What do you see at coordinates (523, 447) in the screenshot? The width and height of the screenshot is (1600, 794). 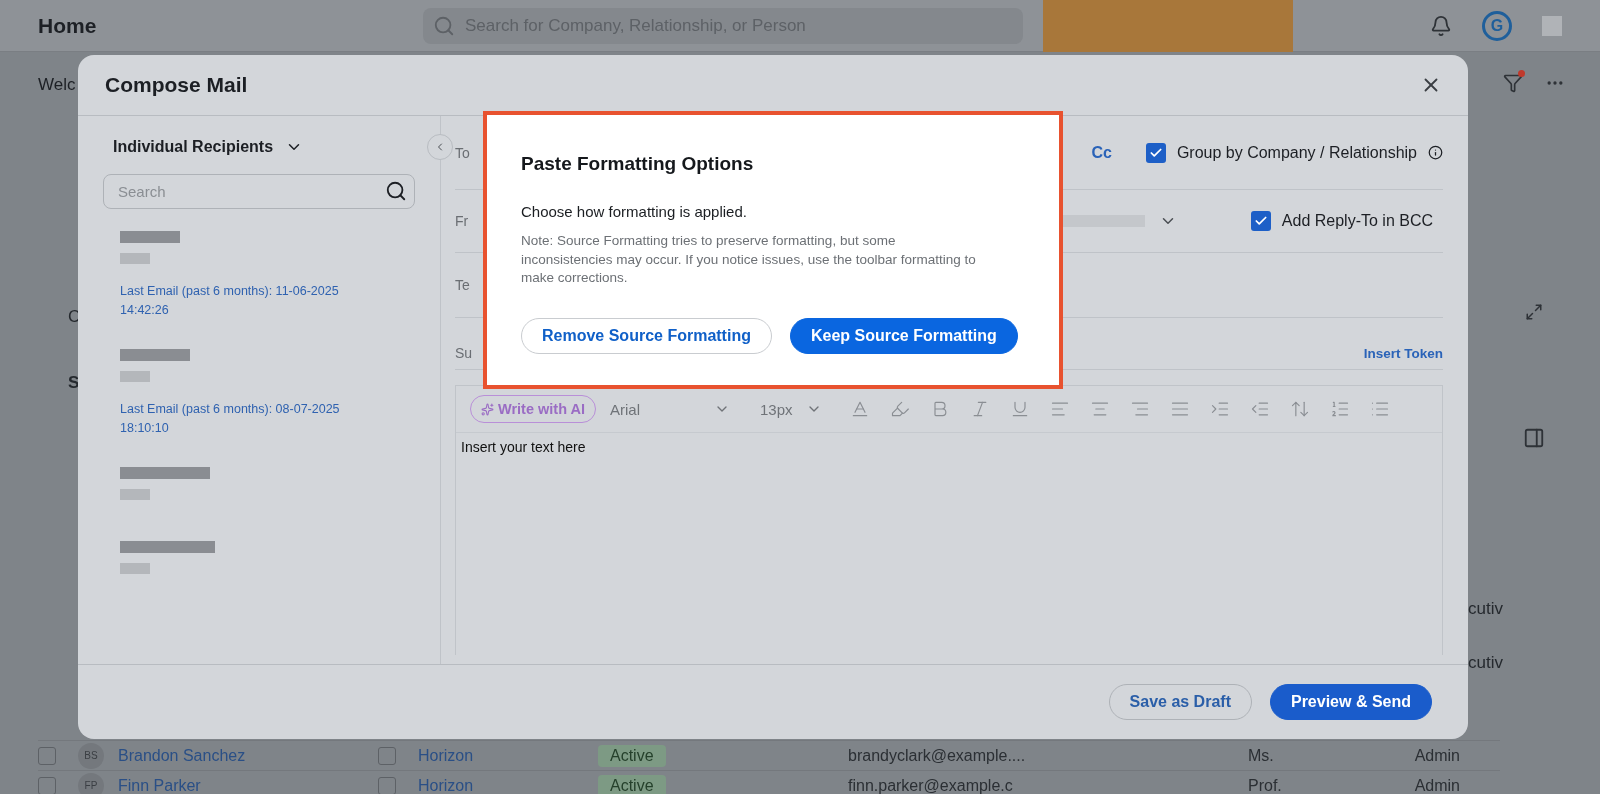 I see `body-text: Insert your text here` at bounding box center [523, 447].